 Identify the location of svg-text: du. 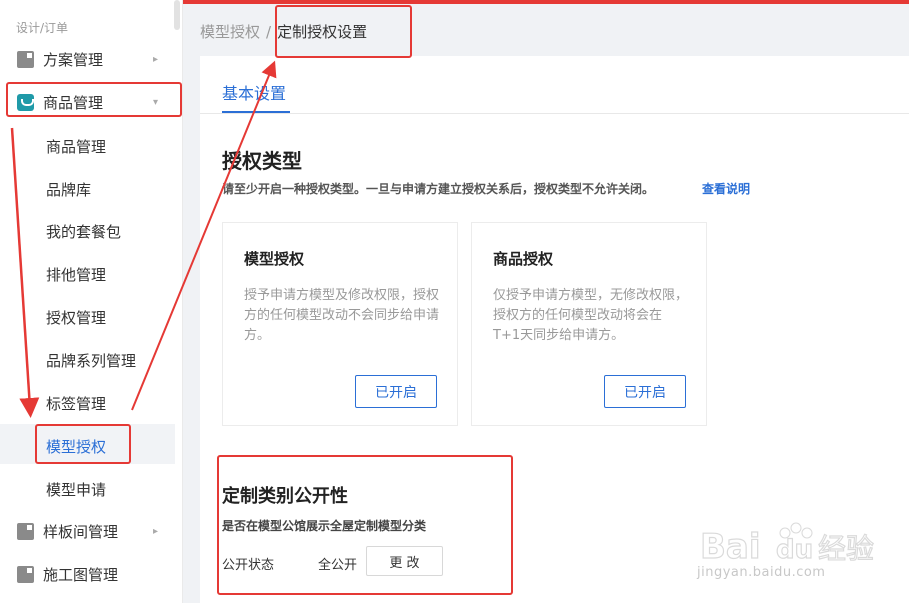
(794, 550).